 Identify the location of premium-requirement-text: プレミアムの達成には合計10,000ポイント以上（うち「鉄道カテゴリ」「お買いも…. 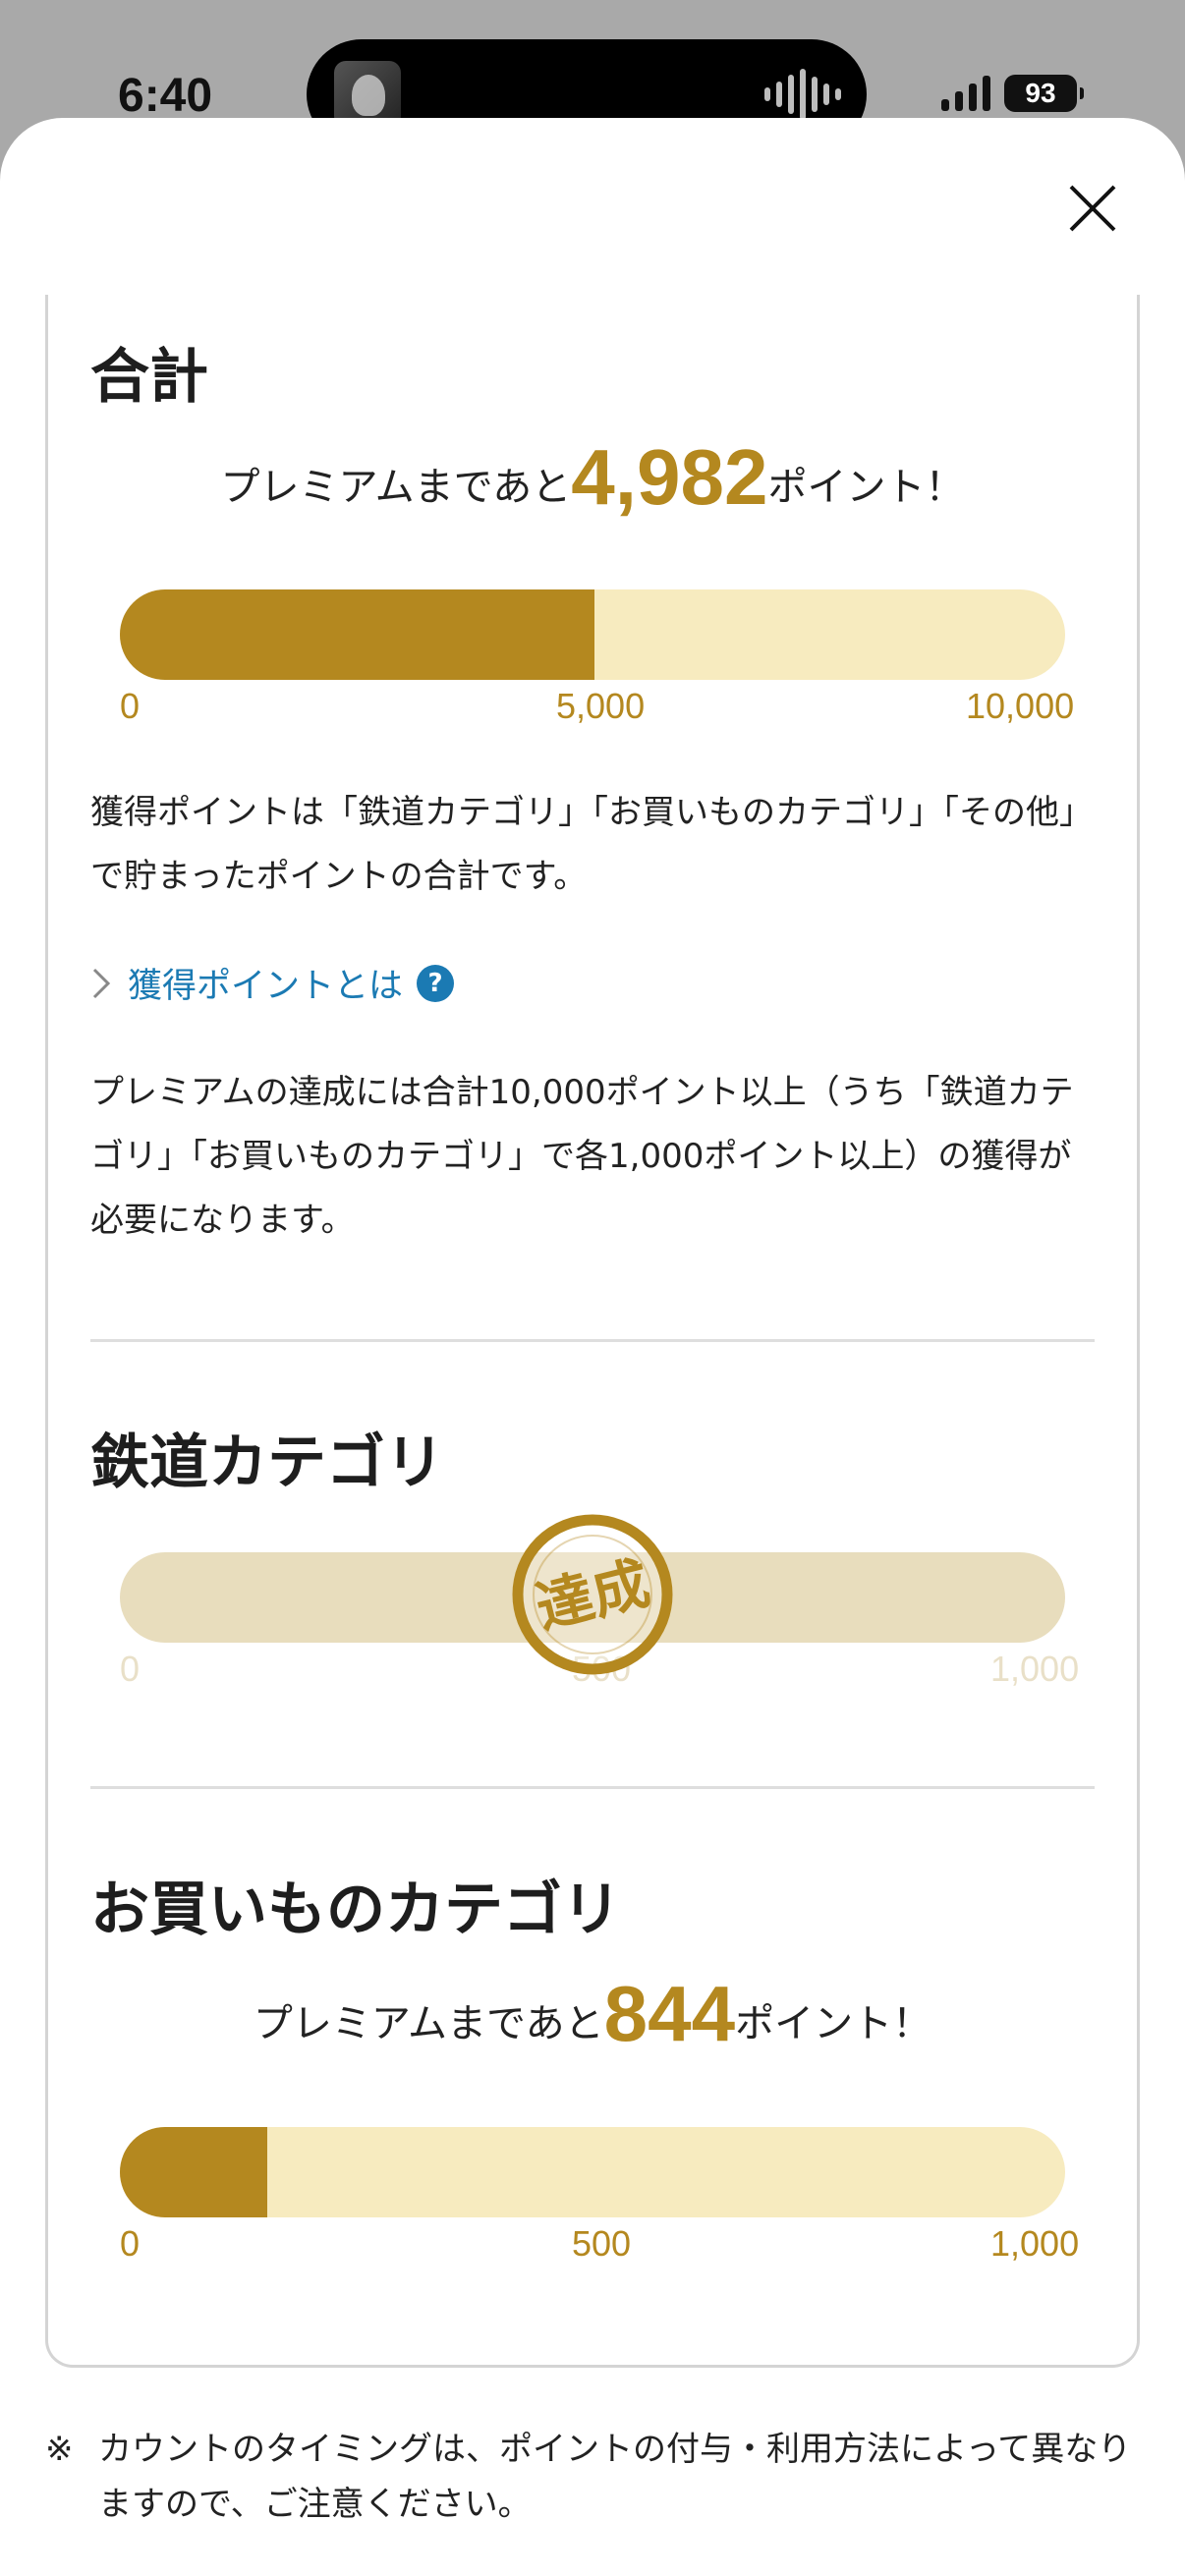
(582, 1156).